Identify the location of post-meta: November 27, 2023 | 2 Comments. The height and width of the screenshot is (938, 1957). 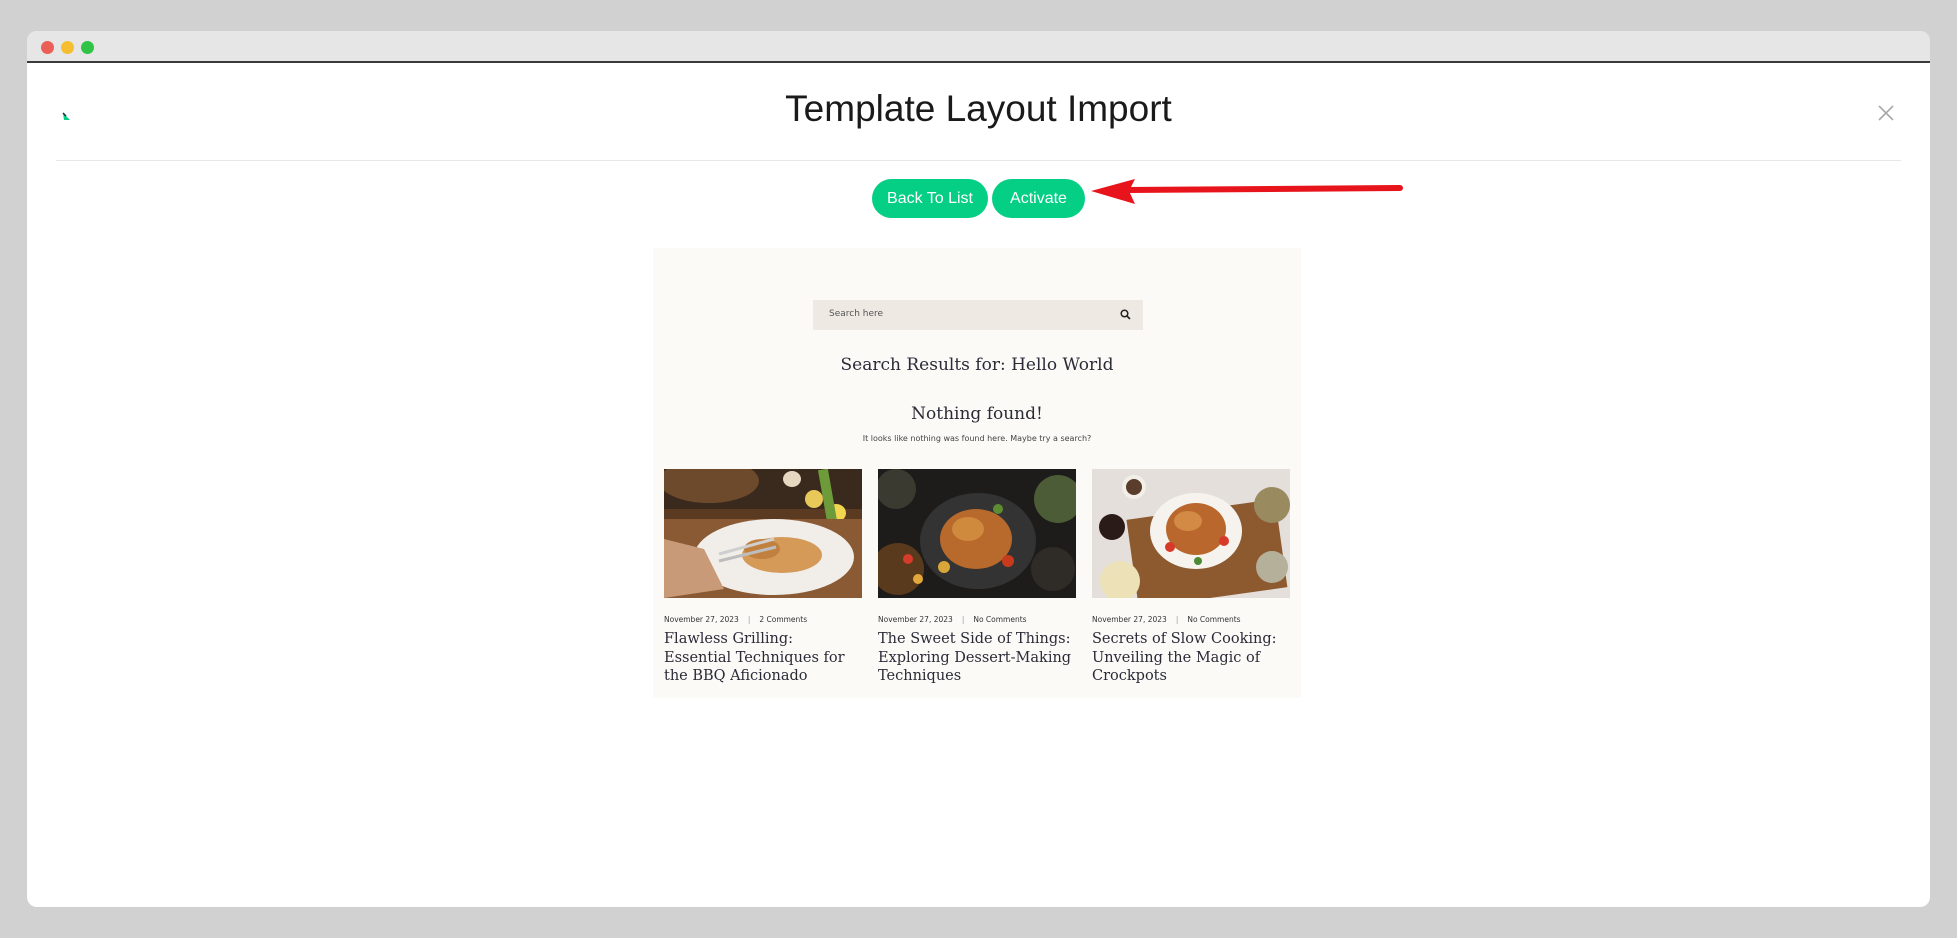
(736, 619).